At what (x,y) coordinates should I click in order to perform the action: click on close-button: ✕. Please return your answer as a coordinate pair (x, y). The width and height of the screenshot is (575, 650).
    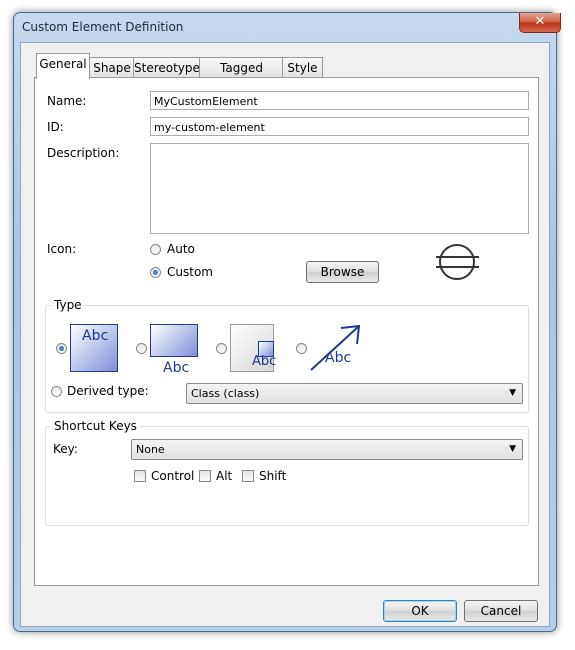
    Looking at the image, I should click on (540, 23).